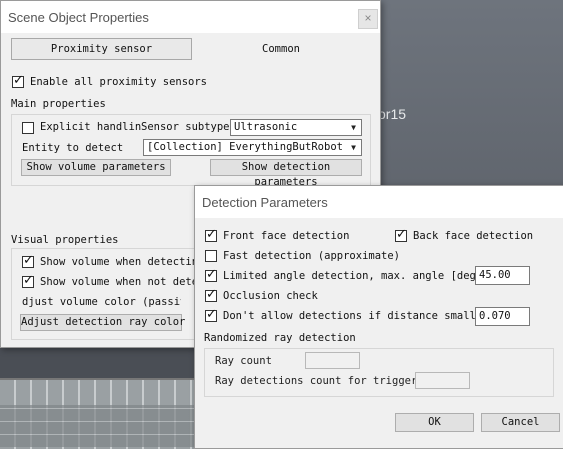 Image resolution: width=563 pixels, height=449 pixels. What do you see at coordinates (78, 17) in the screenshot?
I see `window-title: Scene Object Properties` at bounding box center [78, 17].